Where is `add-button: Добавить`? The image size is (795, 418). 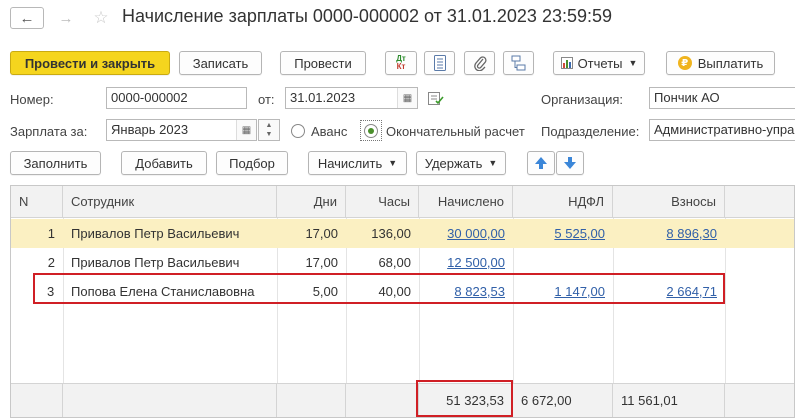
add-button: Добавить is located at coordinates (164, 163).